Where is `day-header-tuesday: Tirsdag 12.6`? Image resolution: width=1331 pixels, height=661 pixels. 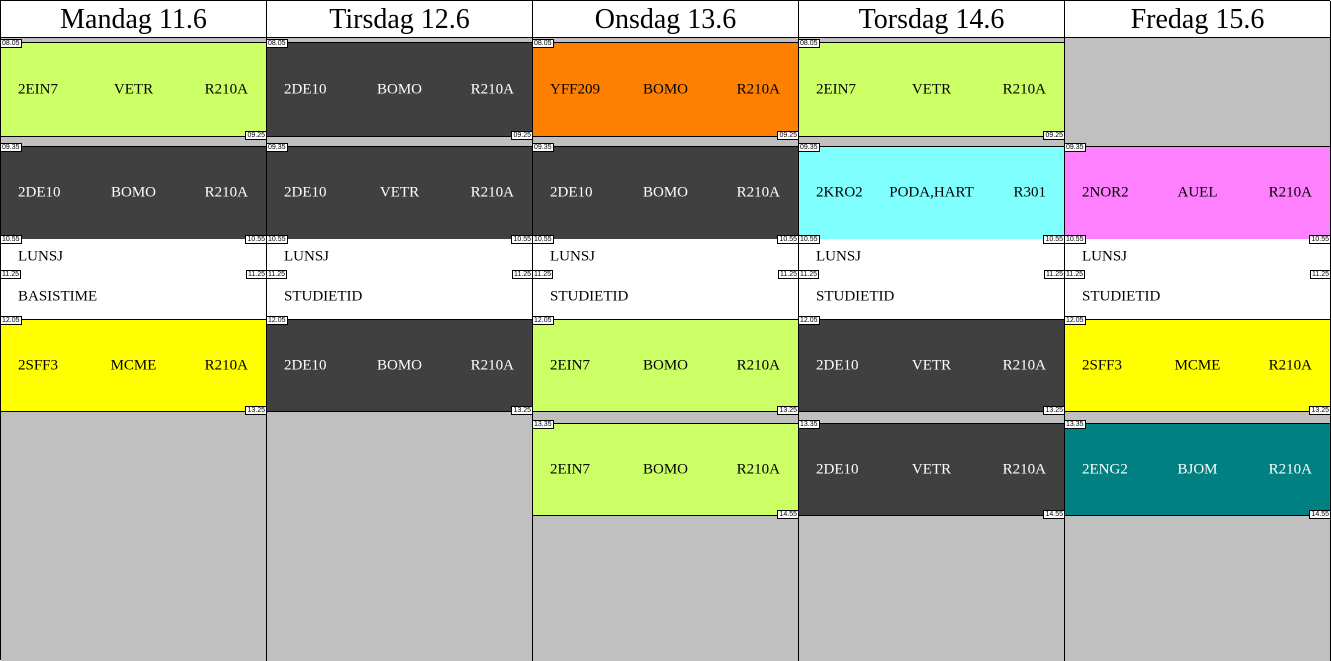 day-header-tuesday: Tirsdag 12.6 is located at coordinates (400, 19).